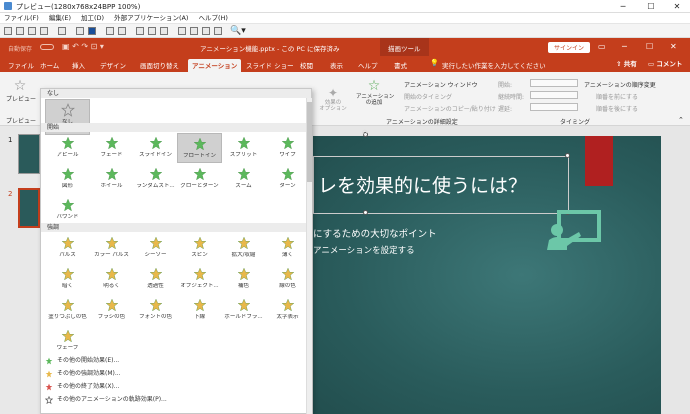  Describe the element at coordinates (206, 31) in the screenshot. I see `hand-icon` at that location.